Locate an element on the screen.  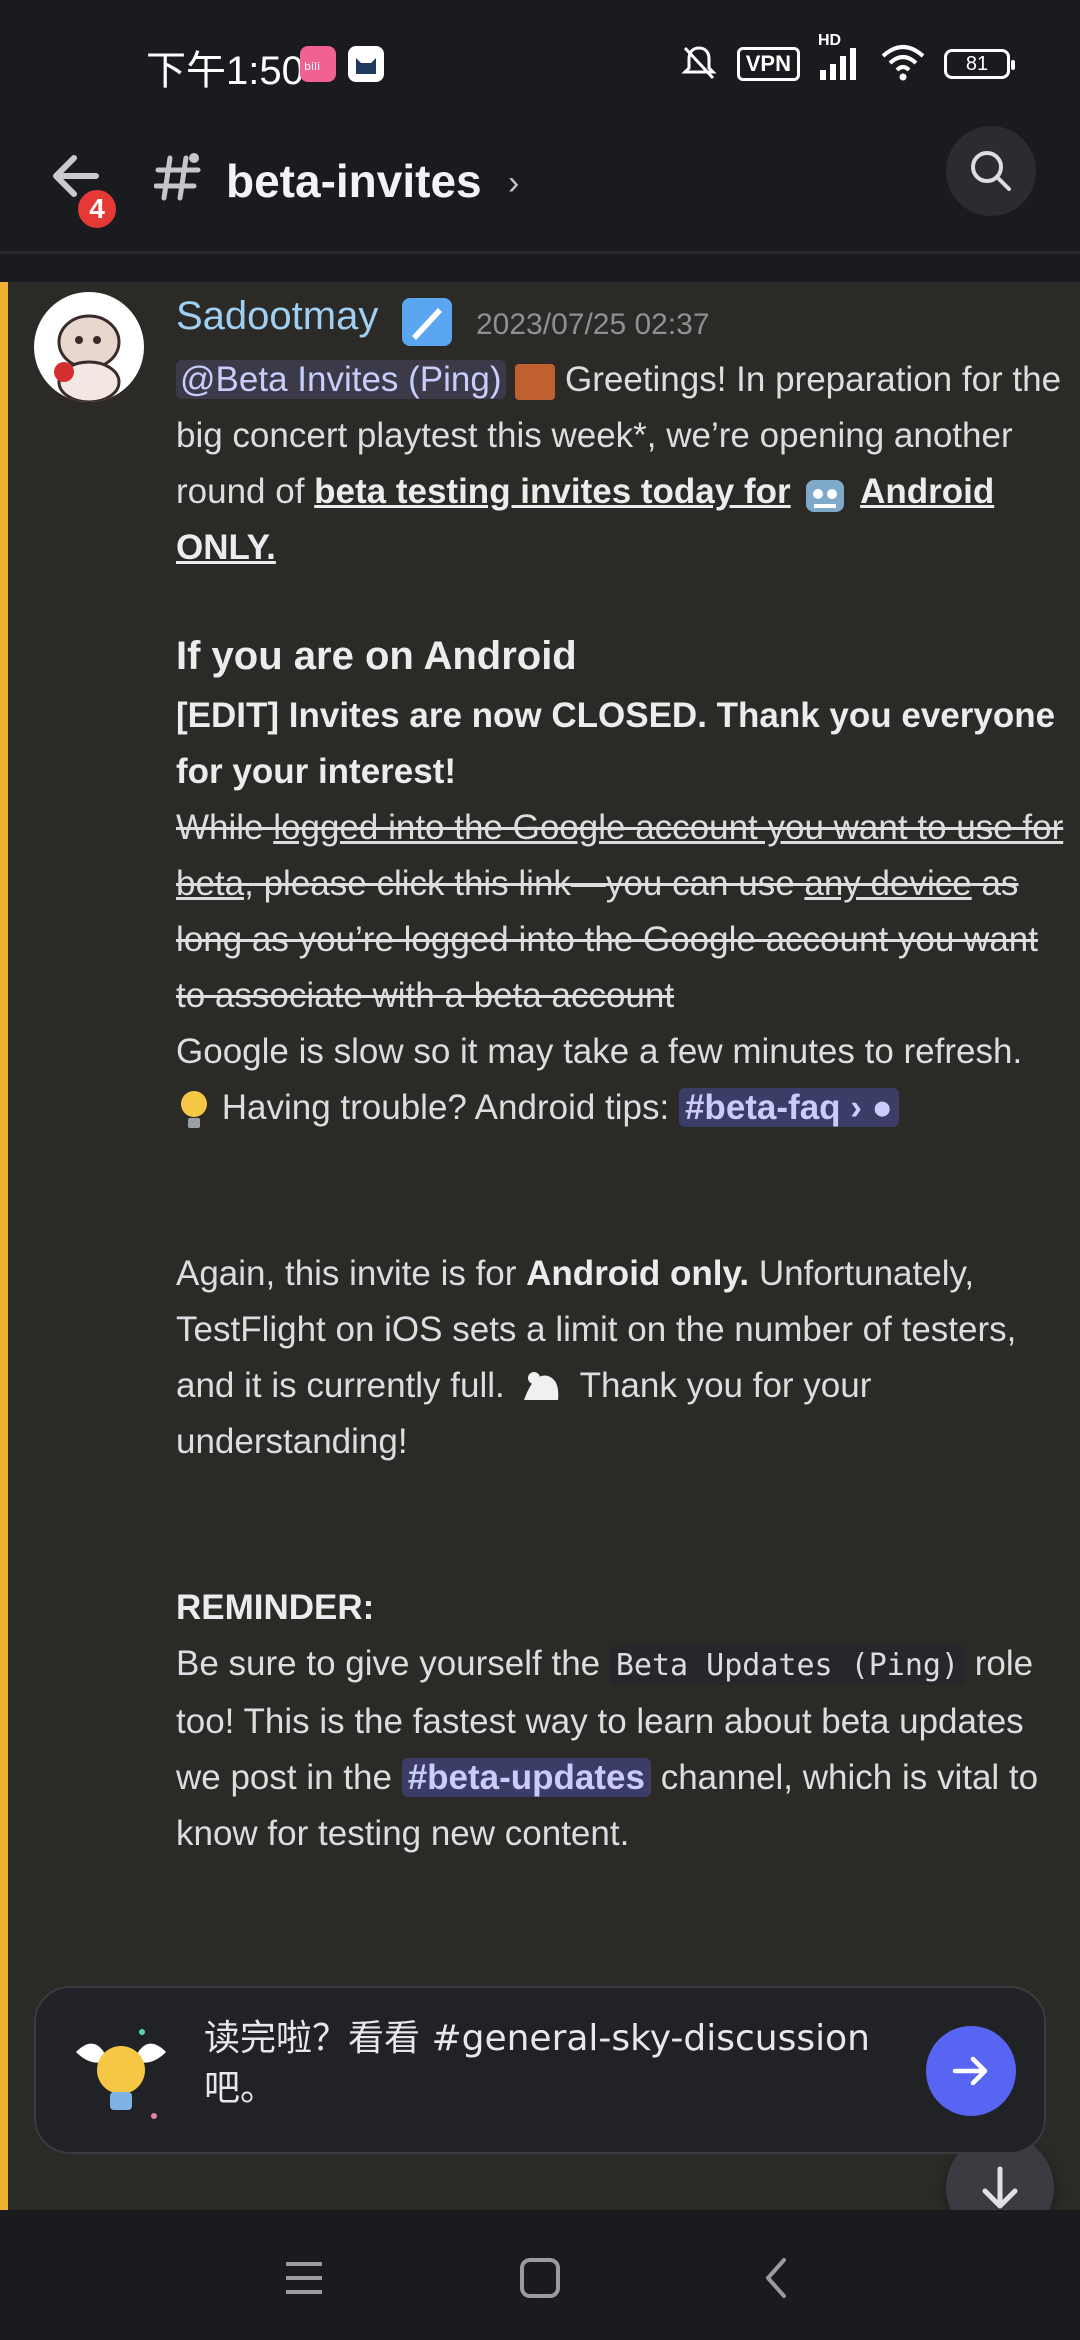
arrow-right-icon is located at coordinates (970, 2071).